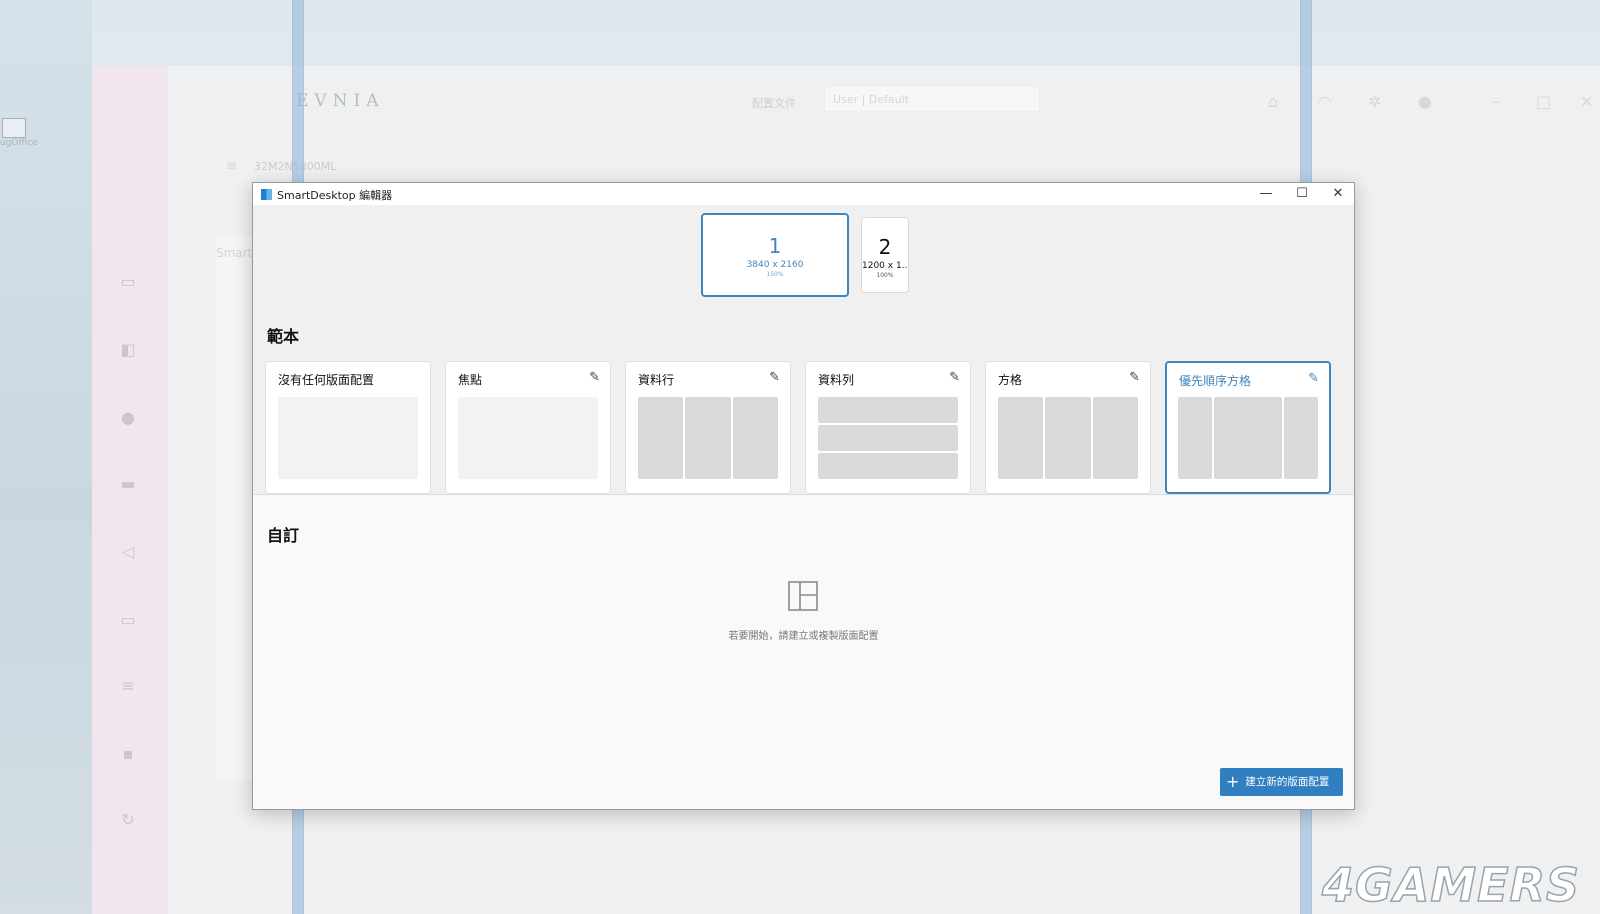  Describe the element at coordinates (1374, 101) in the screenshot. I see `gear-icon: ✲` at that location.